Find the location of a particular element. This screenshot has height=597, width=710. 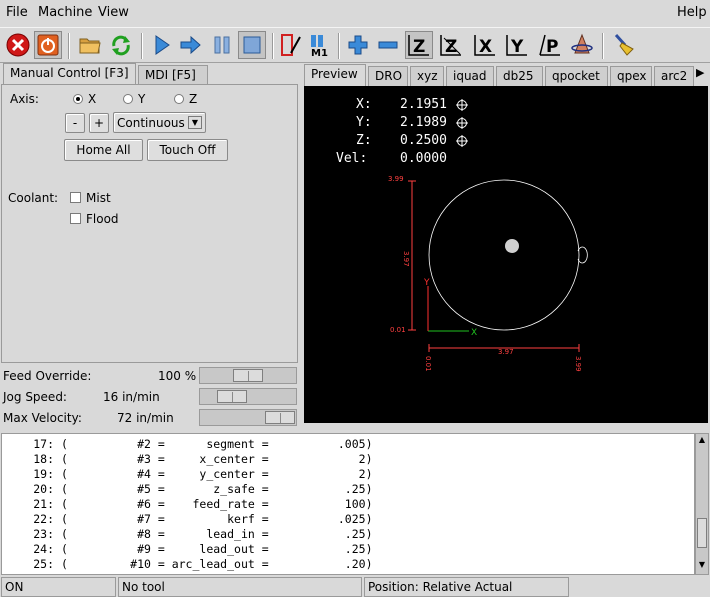

jog-speed-slider is located at coordinates (248, 396).